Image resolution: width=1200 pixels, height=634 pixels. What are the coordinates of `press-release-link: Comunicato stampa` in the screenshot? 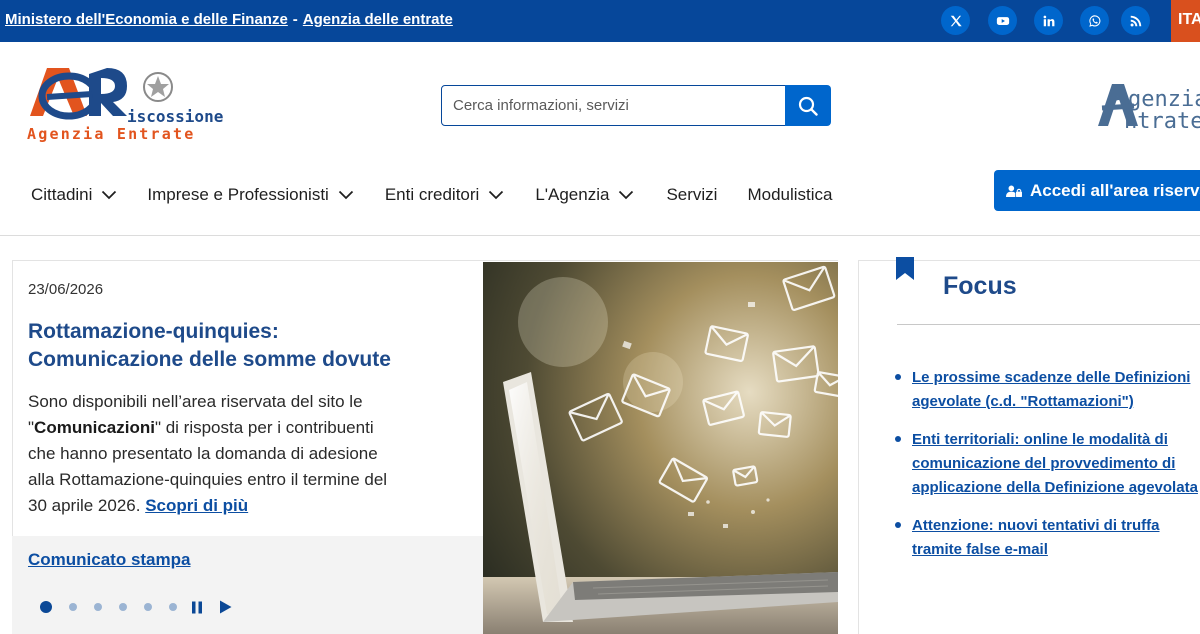 It's located at (109, 560).